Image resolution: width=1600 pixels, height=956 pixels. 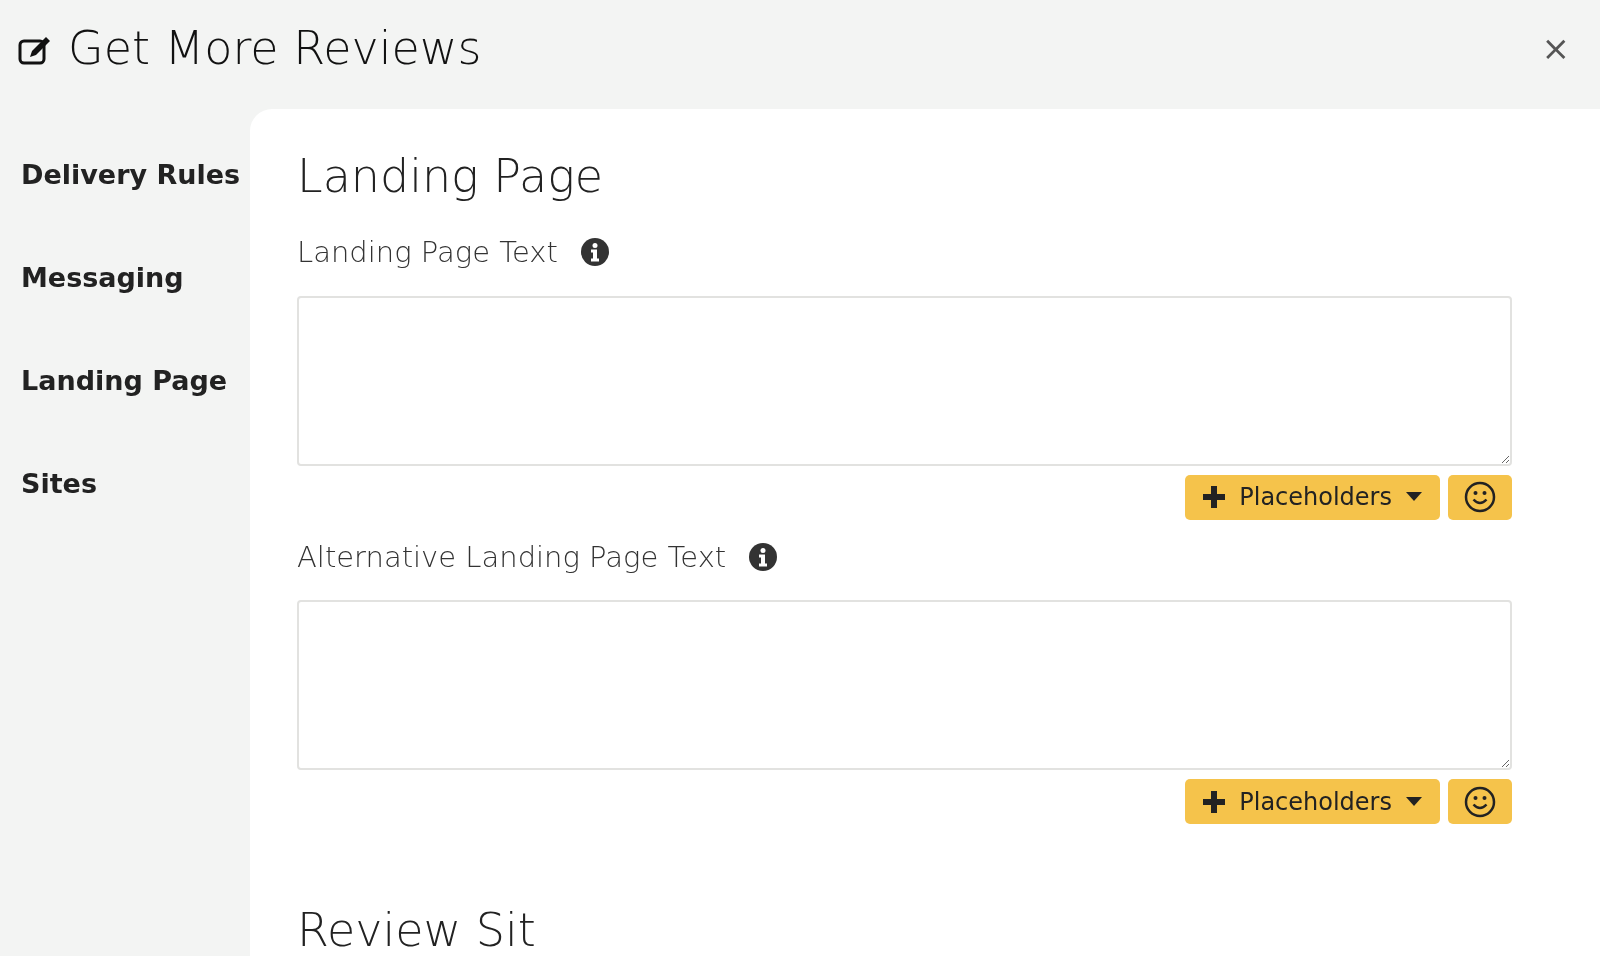 I want to click on sidebar-item: Sites, so click(x=125, y=483).